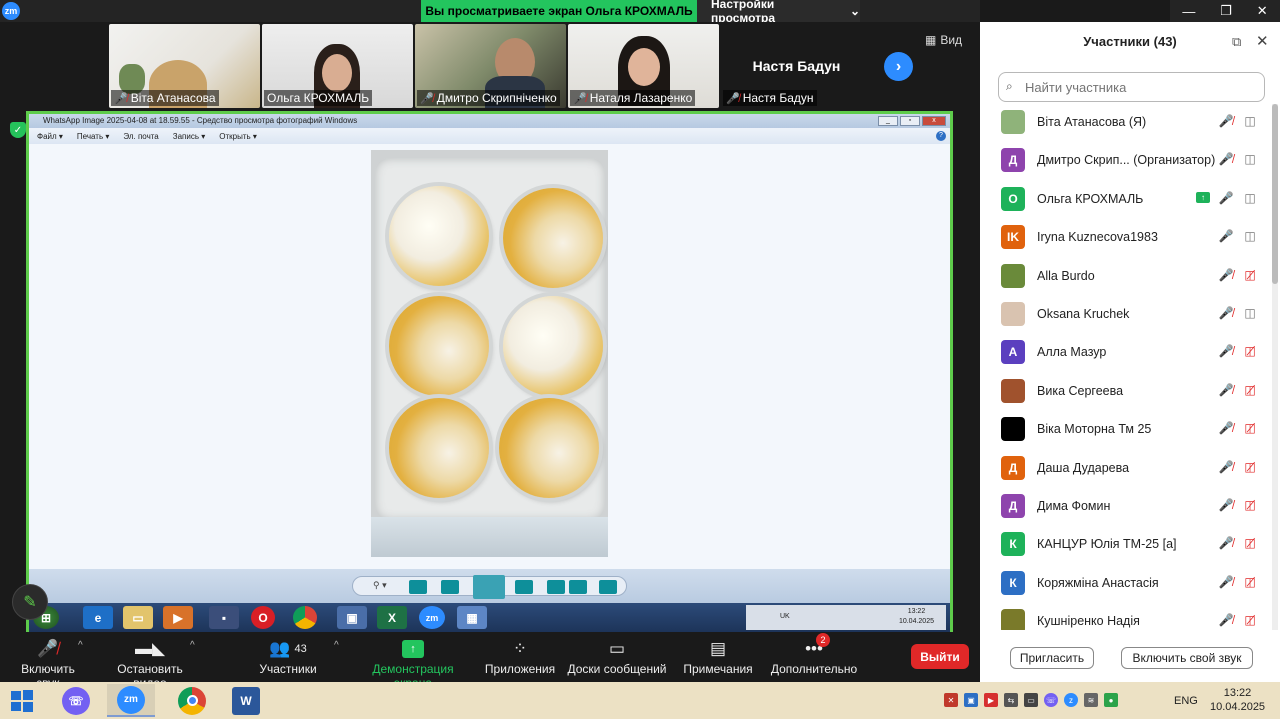 The image size is (1280, 719). What do you see at coordinates (520, 656) in the screenshot?
I see `apps-button: ⁘ Приложения` at bounding box center [520, 656].